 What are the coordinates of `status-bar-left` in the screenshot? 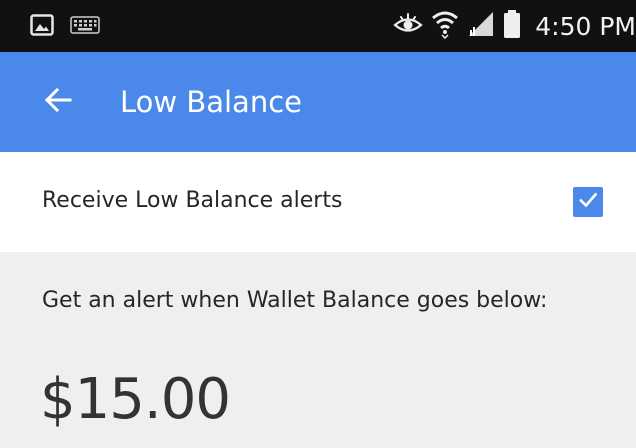 It's located at (65, 27).